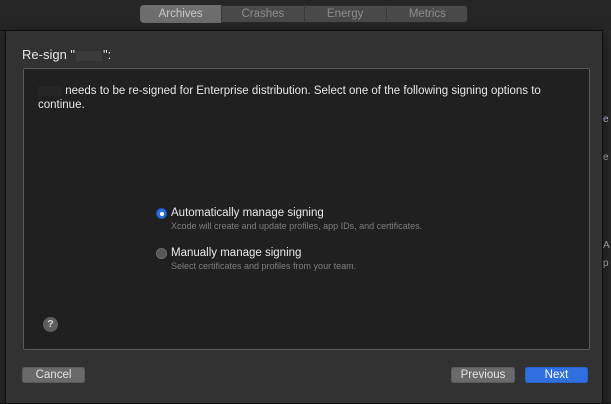  Describe the element at coordinates (346, 14) in the screenshot. I see `tab-energy: Energy` at that location.